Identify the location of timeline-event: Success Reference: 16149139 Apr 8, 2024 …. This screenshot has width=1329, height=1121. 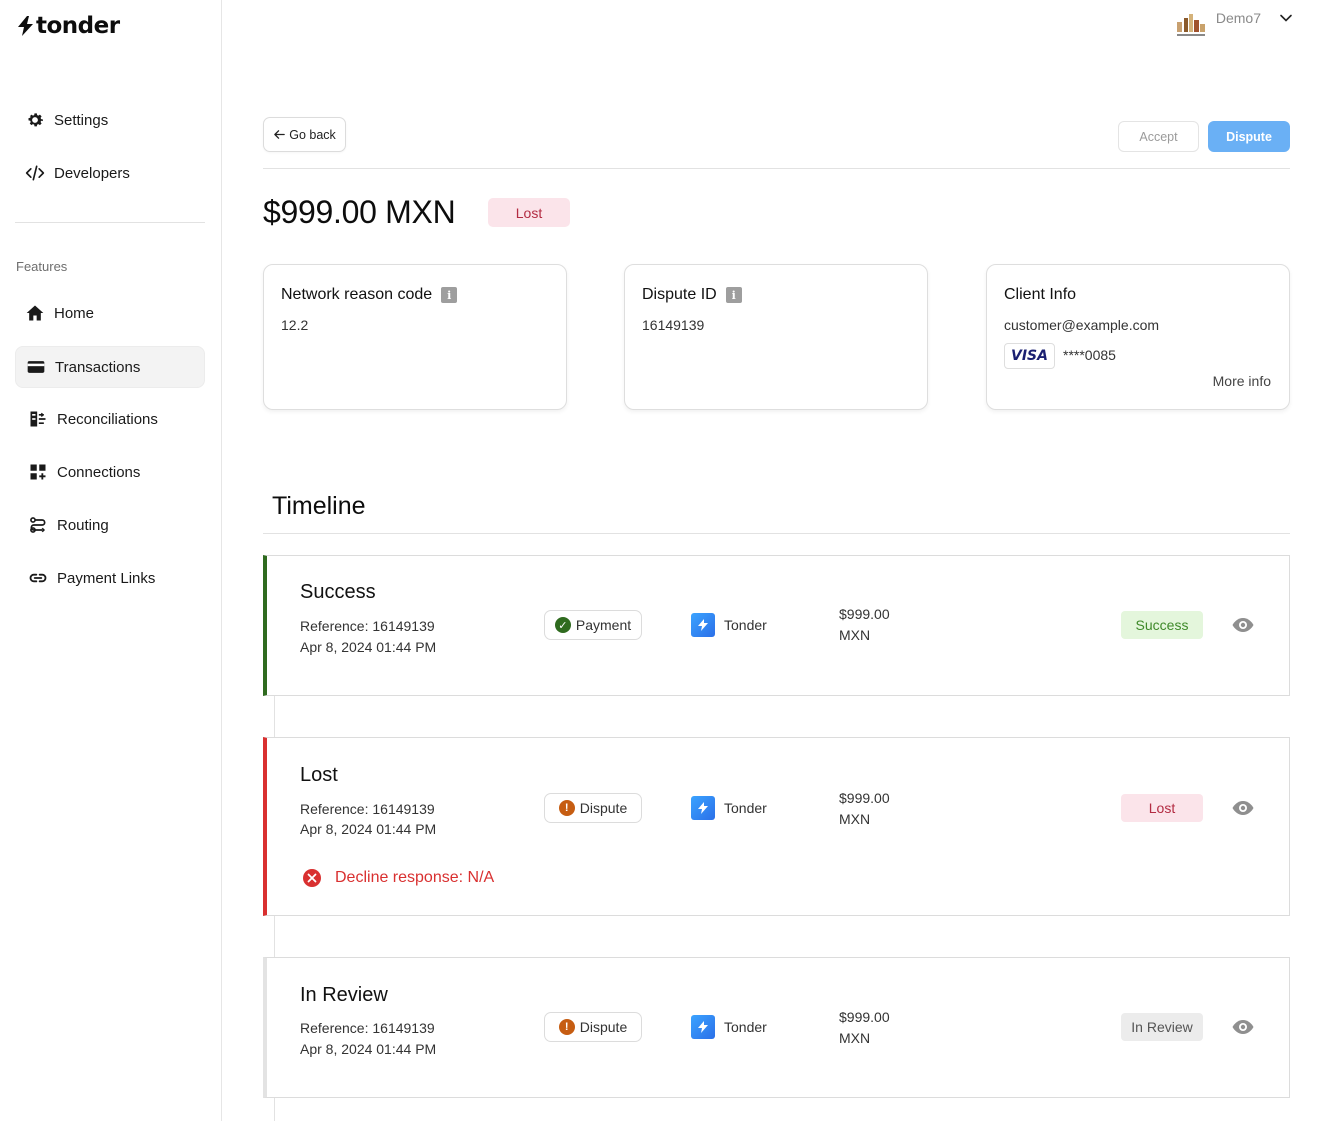
(776, 625).